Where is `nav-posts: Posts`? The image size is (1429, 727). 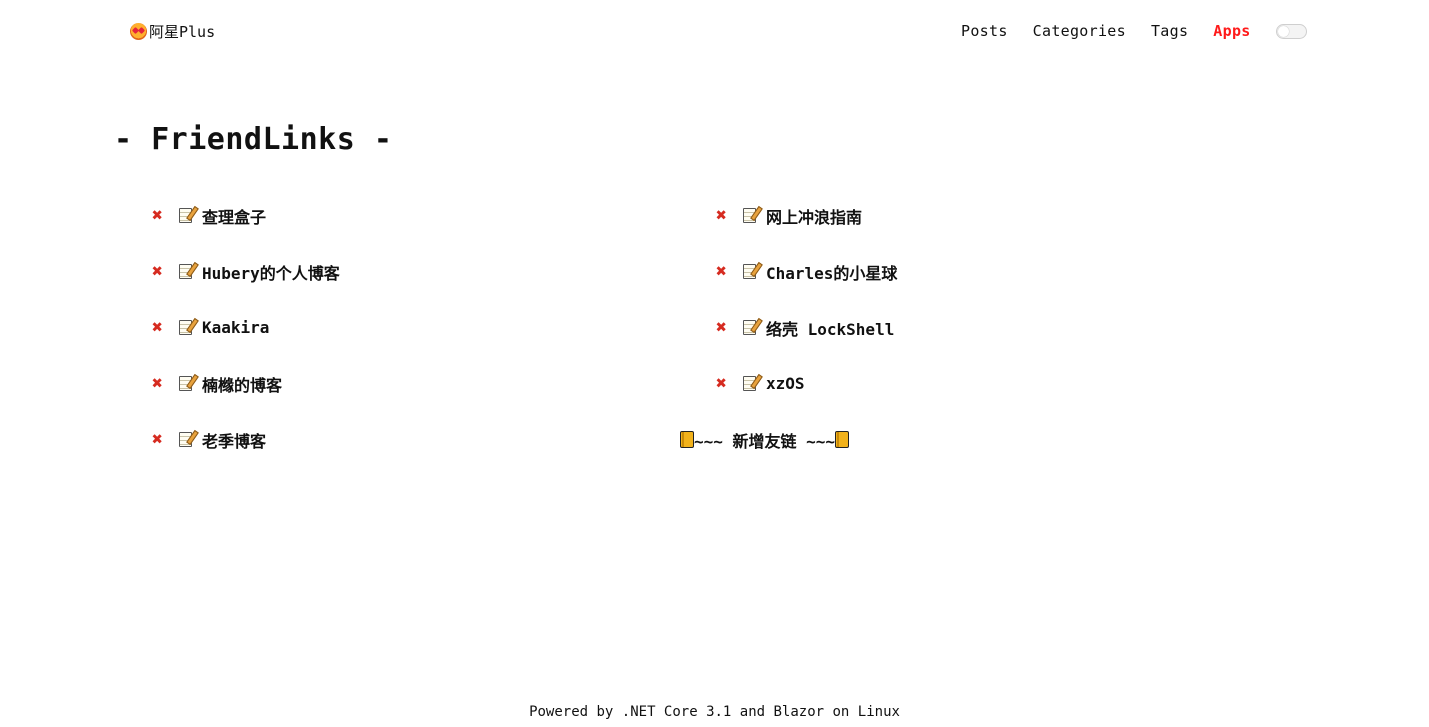
nav-posts: Posts is located at coordinates (984, 31).